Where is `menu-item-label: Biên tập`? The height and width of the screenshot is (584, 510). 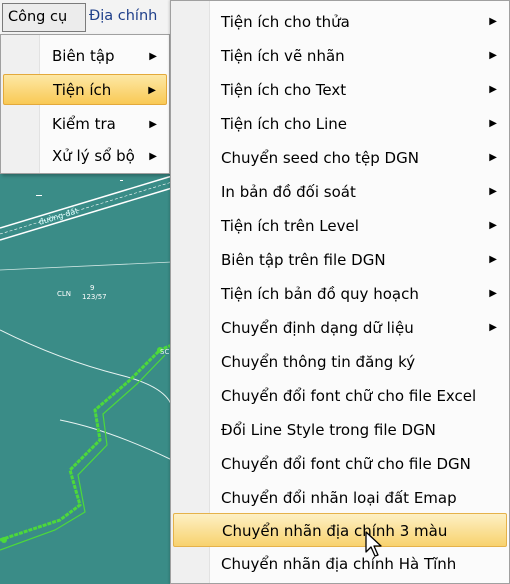 menu-item-label: Biên tập is located at coordinates (83, 56).